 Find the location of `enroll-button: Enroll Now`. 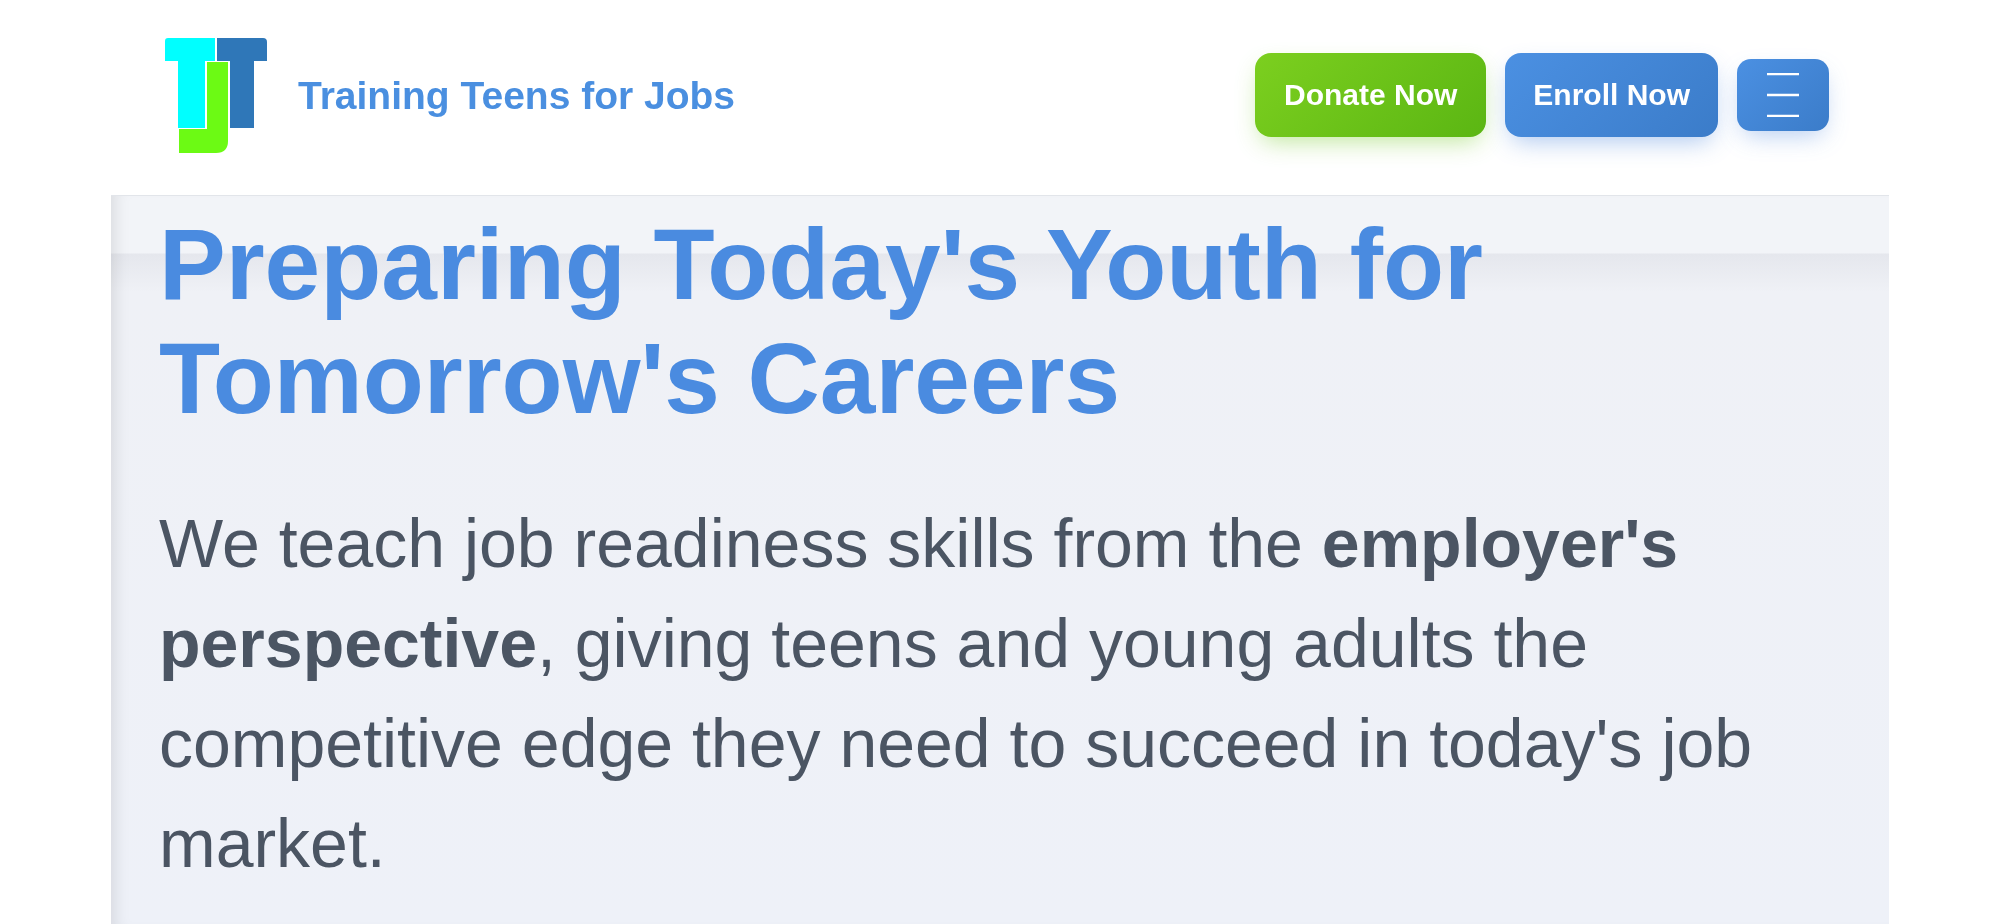

enroll-button: Enroll Now is located at coordinates (1611, 95).